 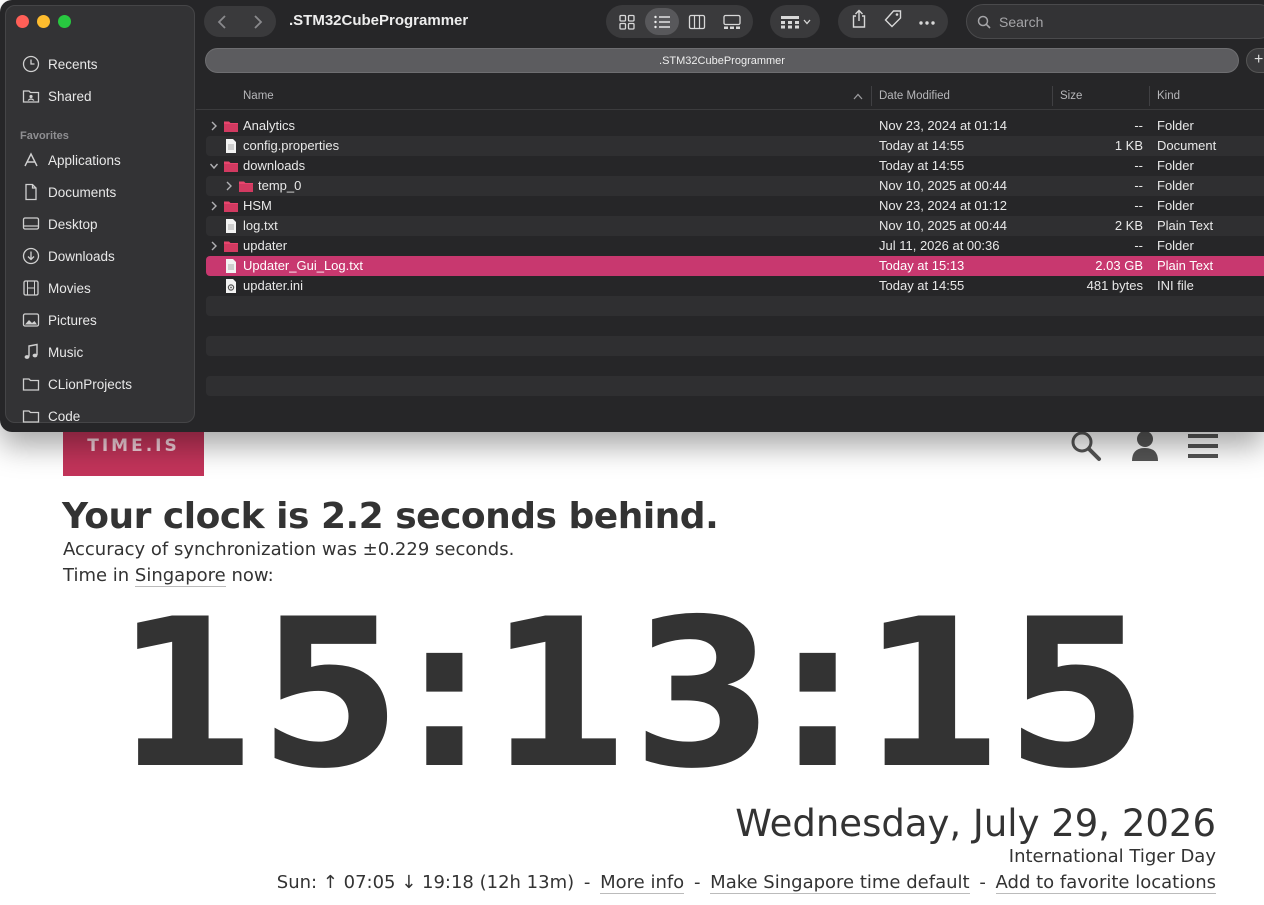 I want to click on column-view-button, so click(x=697, y=21).